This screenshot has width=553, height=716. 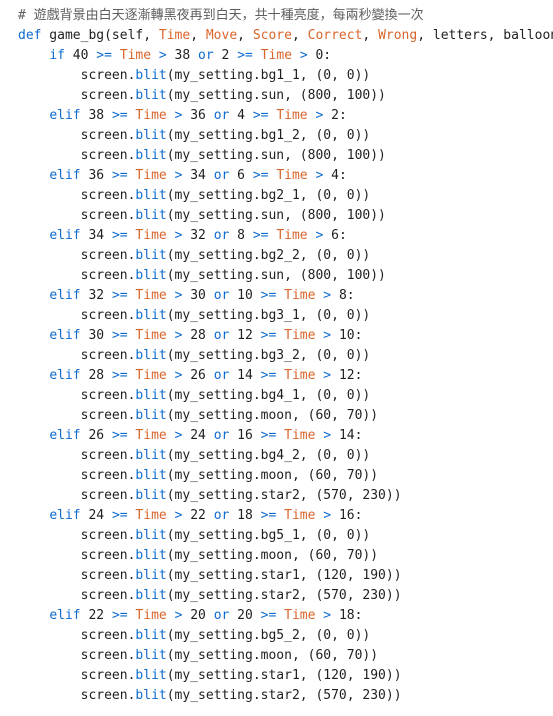 What do you see at coordinates (276, 116) in the screenshot?
I see `code-line: elif 38 >= Time > 36 or 4 >= Time > 2:` at bounding box center [276, 116].